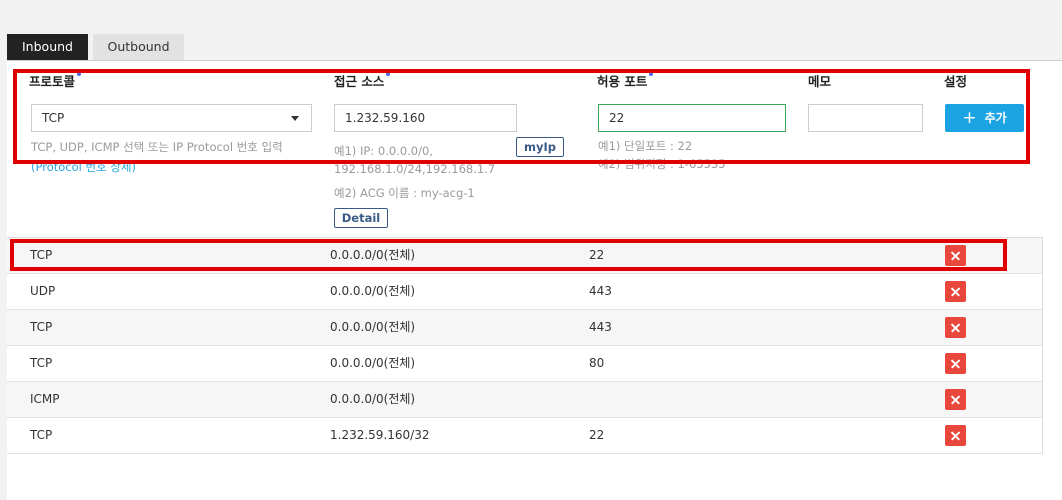 The width and height of the screenshot is (1062, 500). What do you see at coordinates (383, 151) in the screenshot?
I see `source-hint-line: 예1) IP: 0.0.0.0/0,` at bounding box center [383, 151].